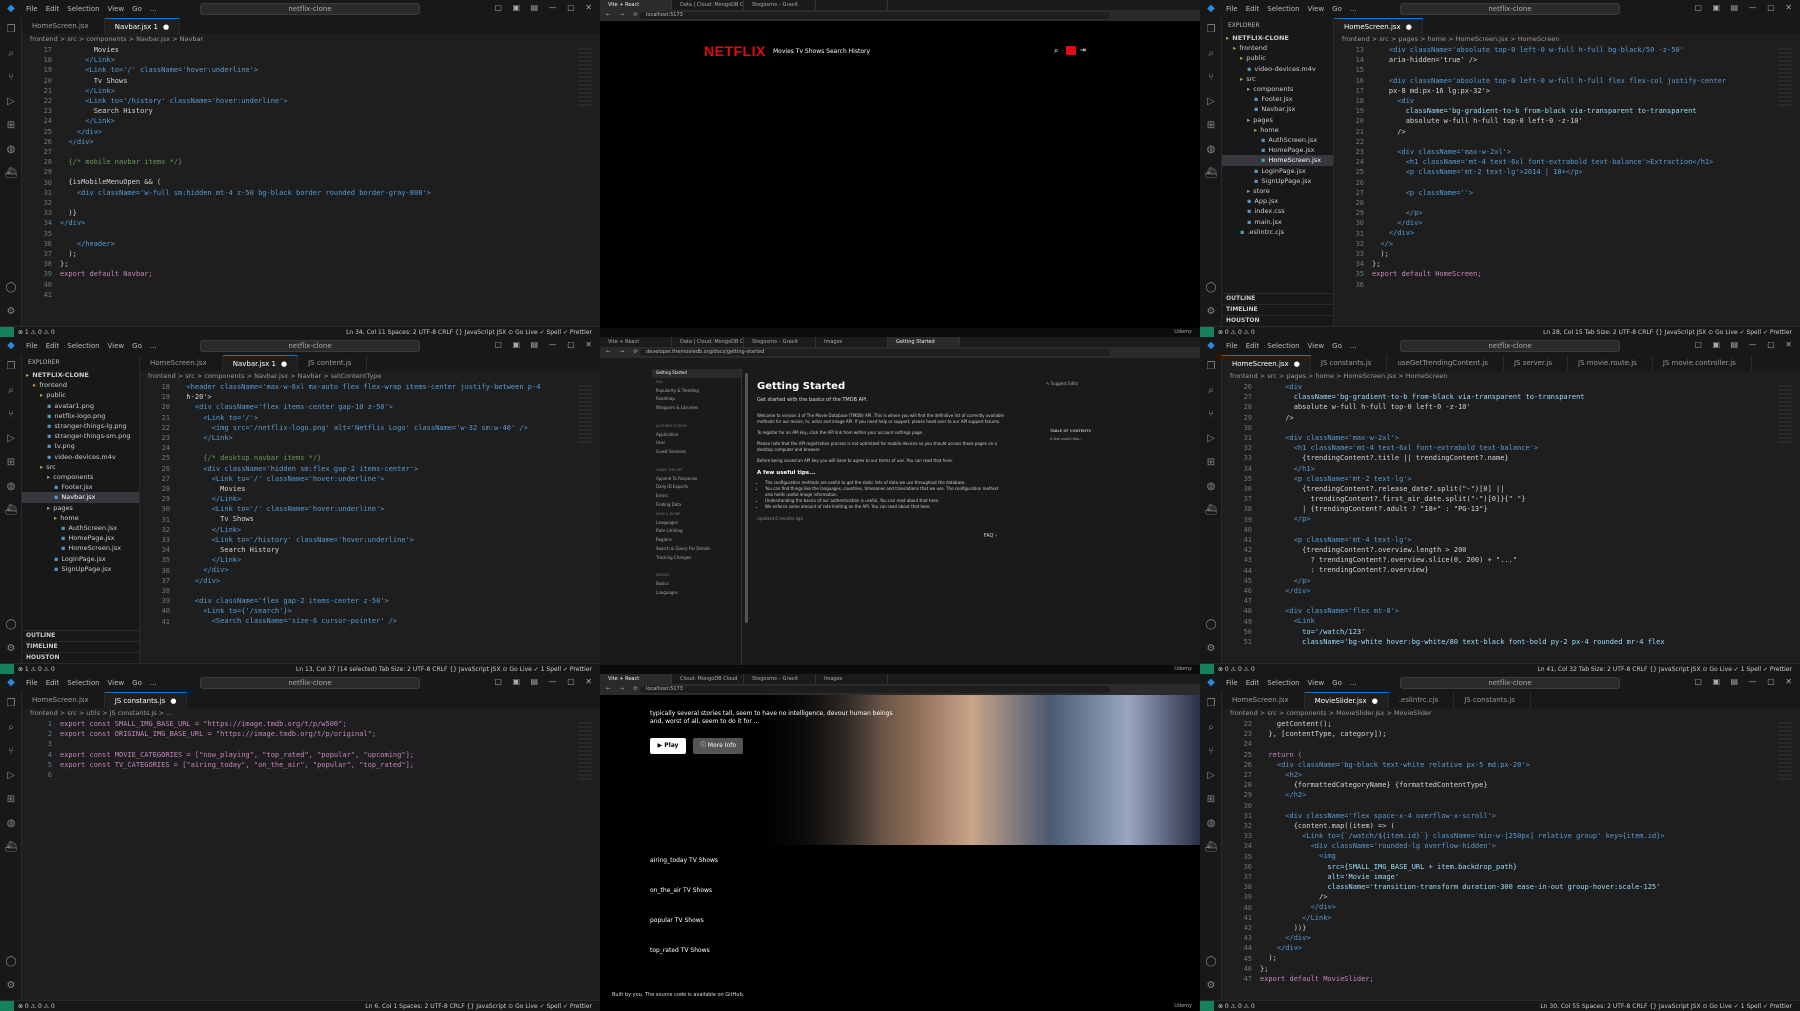 The height and width of the screenshot is (1011, 1800). I want to click on file-tree-item: ▪ index.css, so click(1277, 211).